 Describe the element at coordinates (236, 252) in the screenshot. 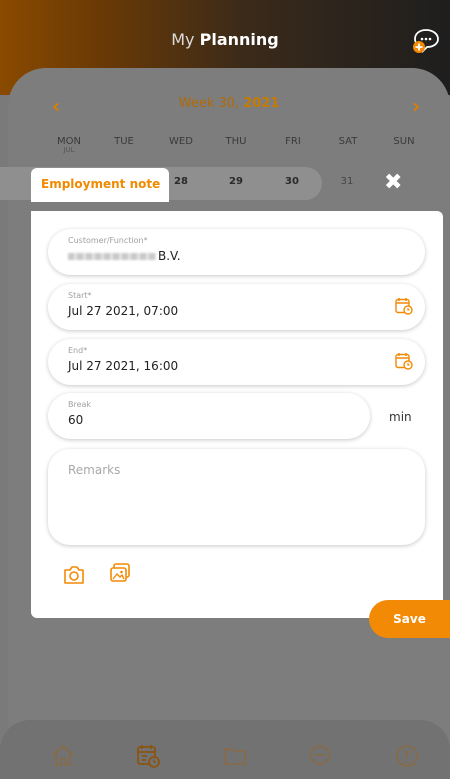

I see `customer-function-field: Customer/Function* B.V.` at that location.